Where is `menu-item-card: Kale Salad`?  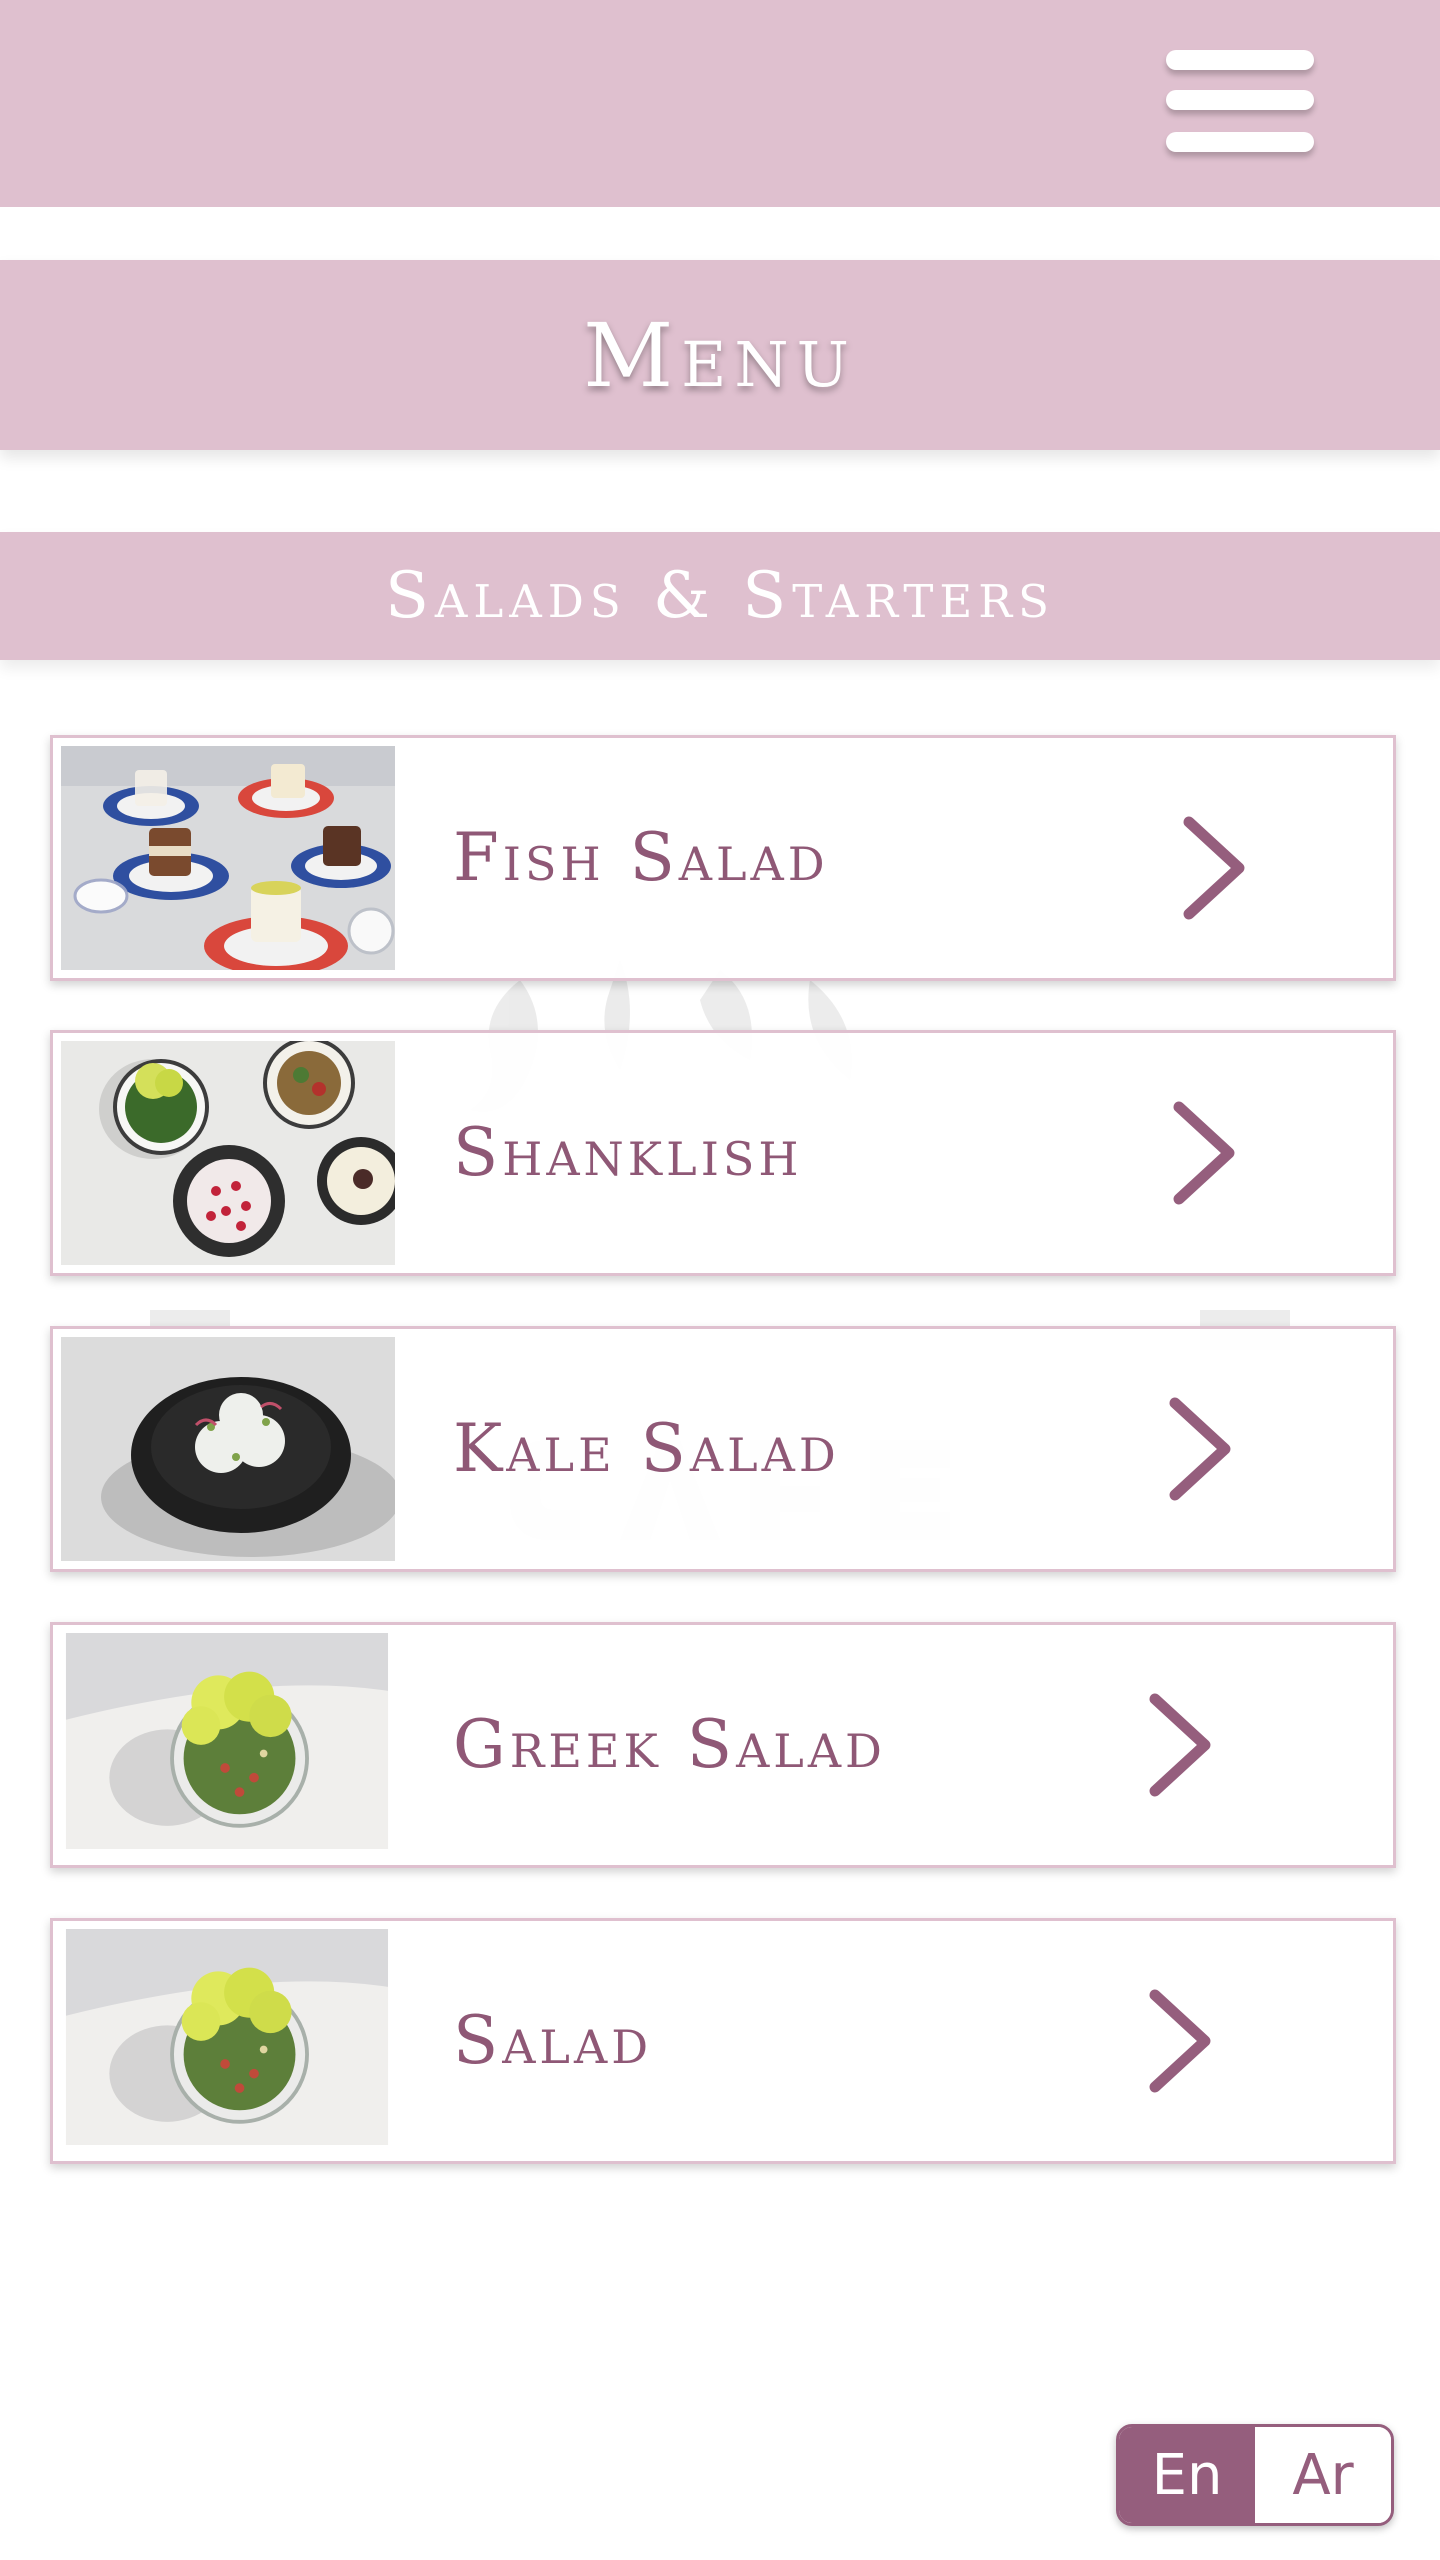
menu-item-card: Kale Salad is located at coordinates (723, 1449).